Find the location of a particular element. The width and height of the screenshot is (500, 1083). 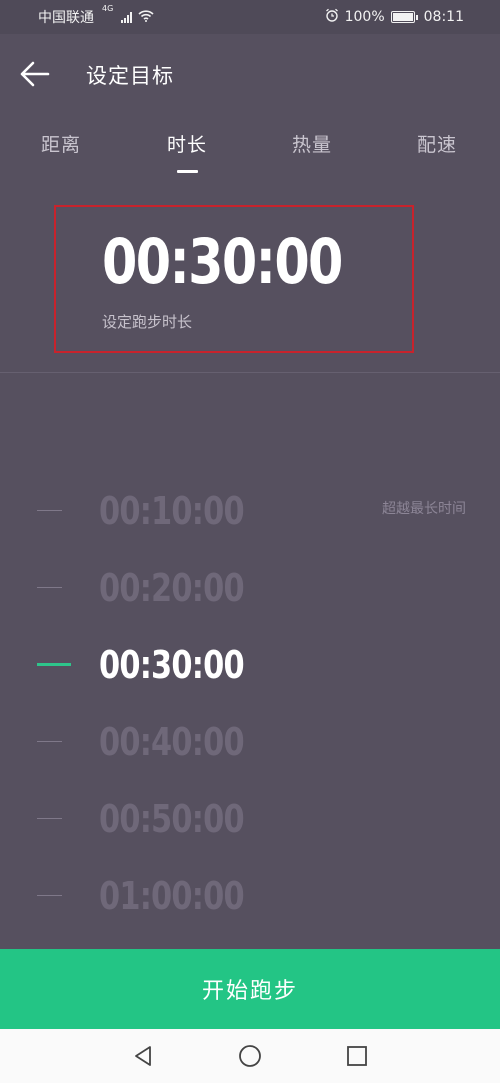

picker-option-label: 00:20:00 is located at coordinates (172, 588).